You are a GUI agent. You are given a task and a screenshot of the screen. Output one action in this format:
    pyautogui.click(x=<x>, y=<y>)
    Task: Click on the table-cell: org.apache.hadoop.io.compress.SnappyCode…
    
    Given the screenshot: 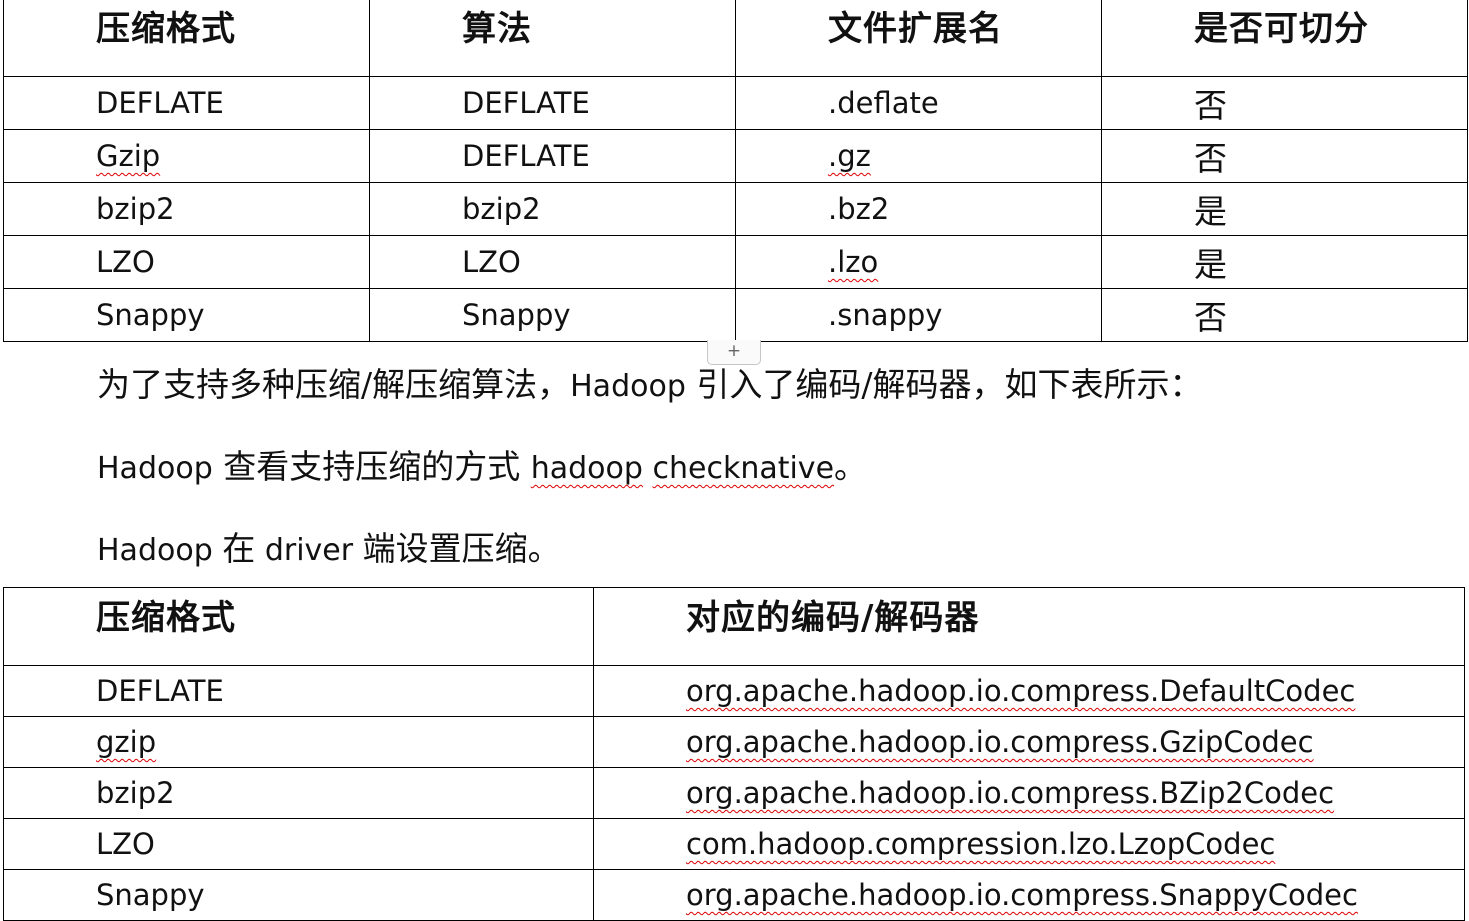 What is the action you would take?
    pyautogui.click(x=1029, y=895)
    